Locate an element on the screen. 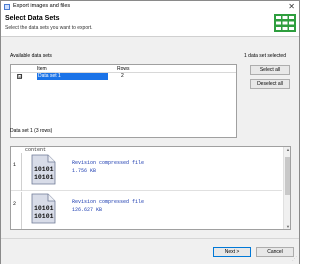 The height and width of the screenshot is (264, 320). preview-label: Data set 1 (3 rows) is located at coordinates (31, 131).